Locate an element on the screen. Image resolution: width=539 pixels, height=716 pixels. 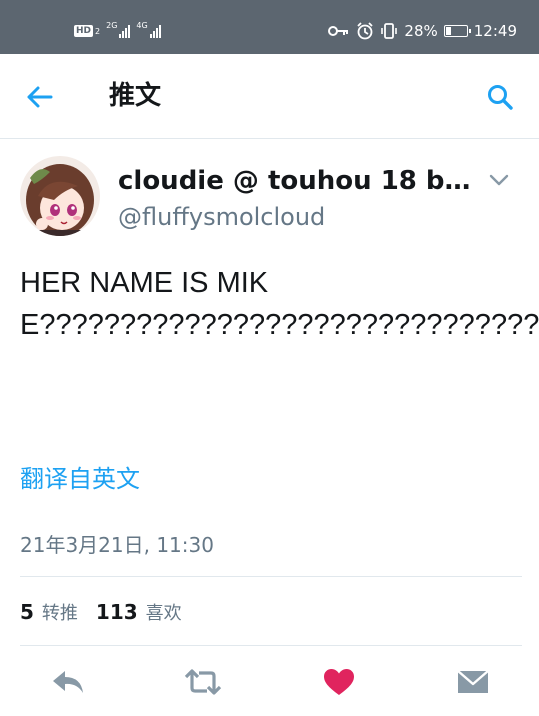
vibrate-icon is located at coordinates (389, 31).